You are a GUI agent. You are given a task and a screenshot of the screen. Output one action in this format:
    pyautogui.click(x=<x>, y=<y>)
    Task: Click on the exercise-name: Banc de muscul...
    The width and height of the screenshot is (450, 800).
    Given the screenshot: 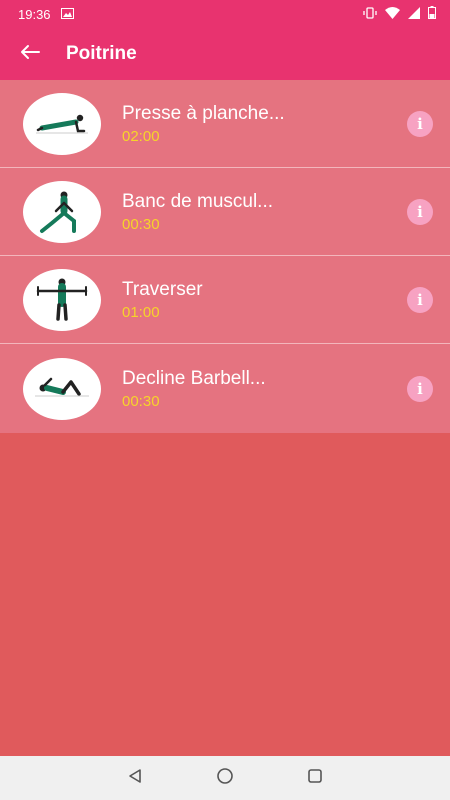 What is the action you would take?
    pyautogui.click(x=198, y=201)
    